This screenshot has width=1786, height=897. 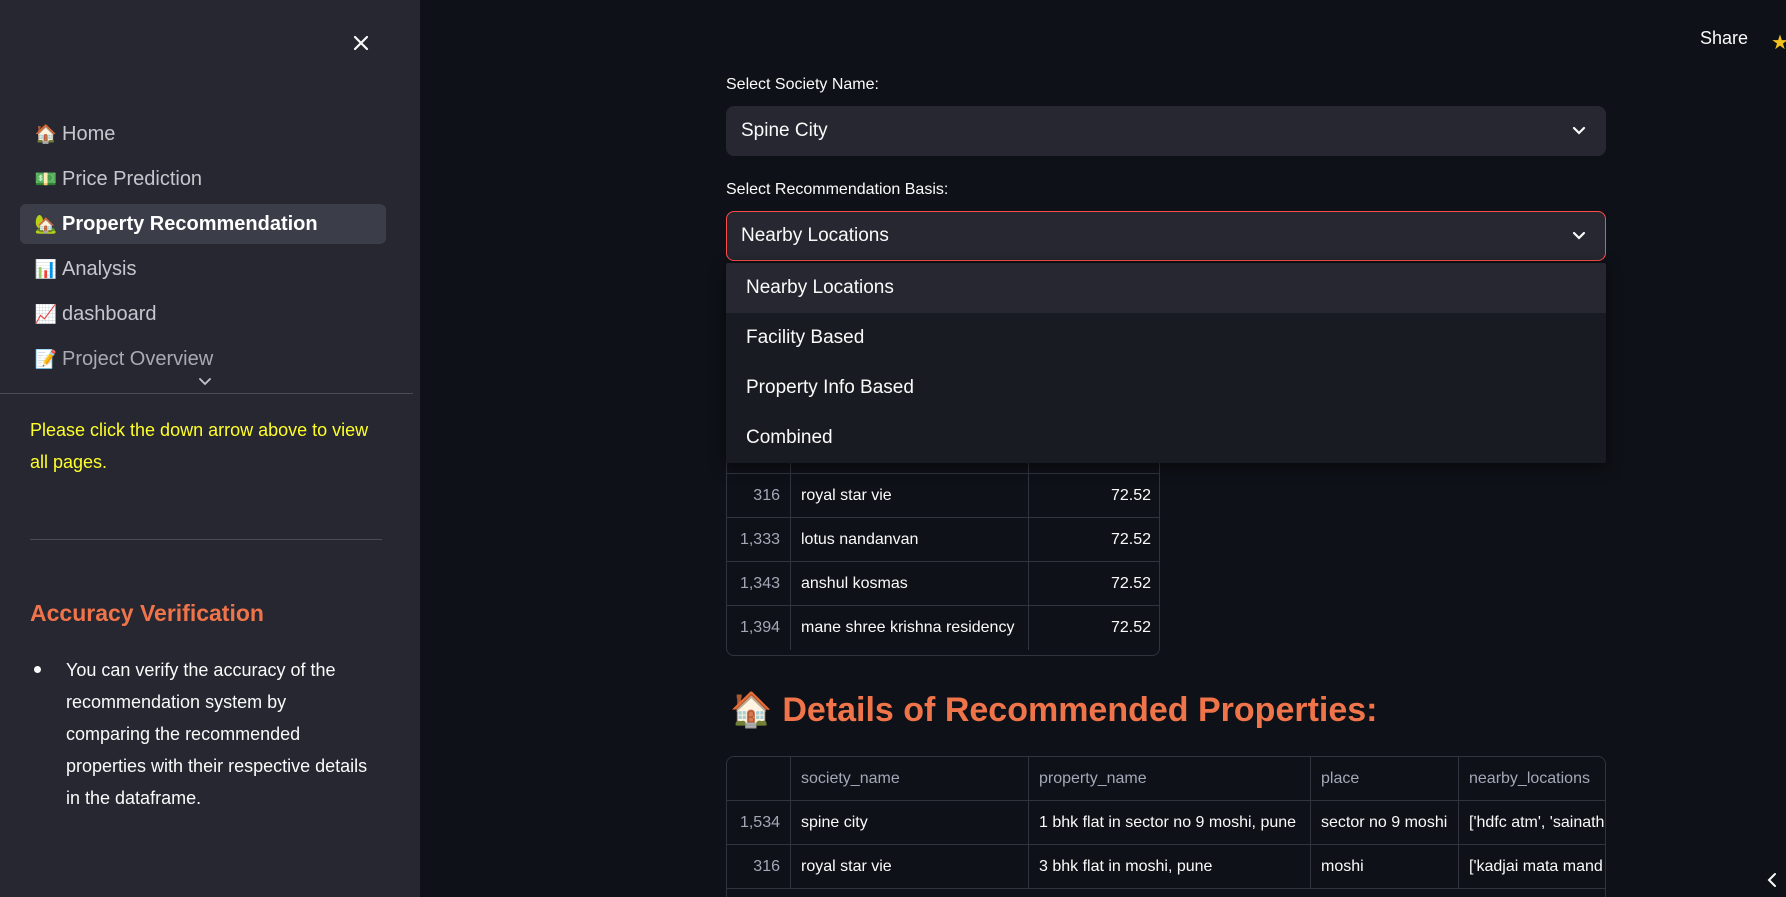 I want to click on row-index: 1,333, so click(x=759, y=539).